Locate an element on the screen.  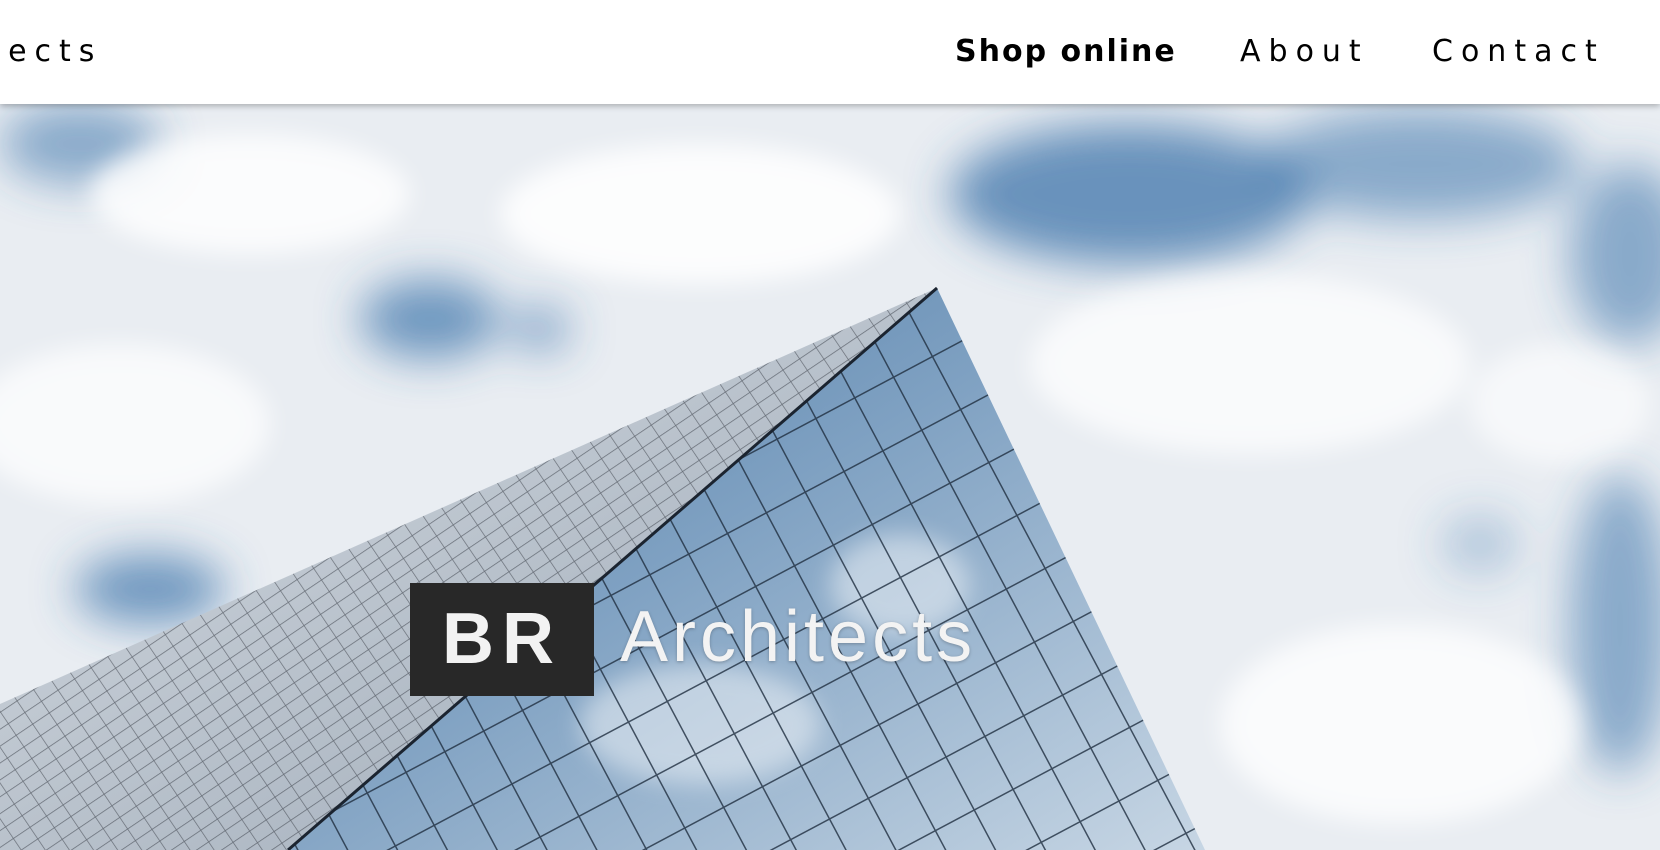
nav-about: About is located at coordinates (1304, 51).